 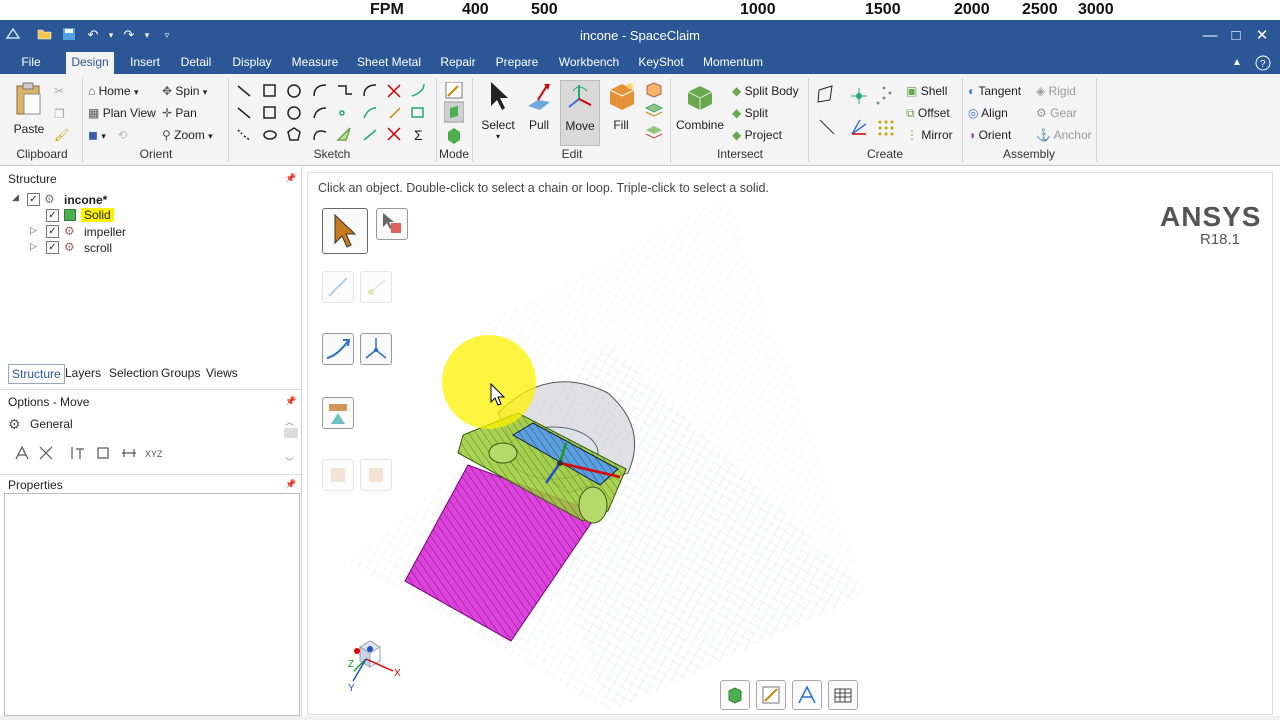 I want to click on tangent-button: ◐ Tangent, so click(x=994, y=91).